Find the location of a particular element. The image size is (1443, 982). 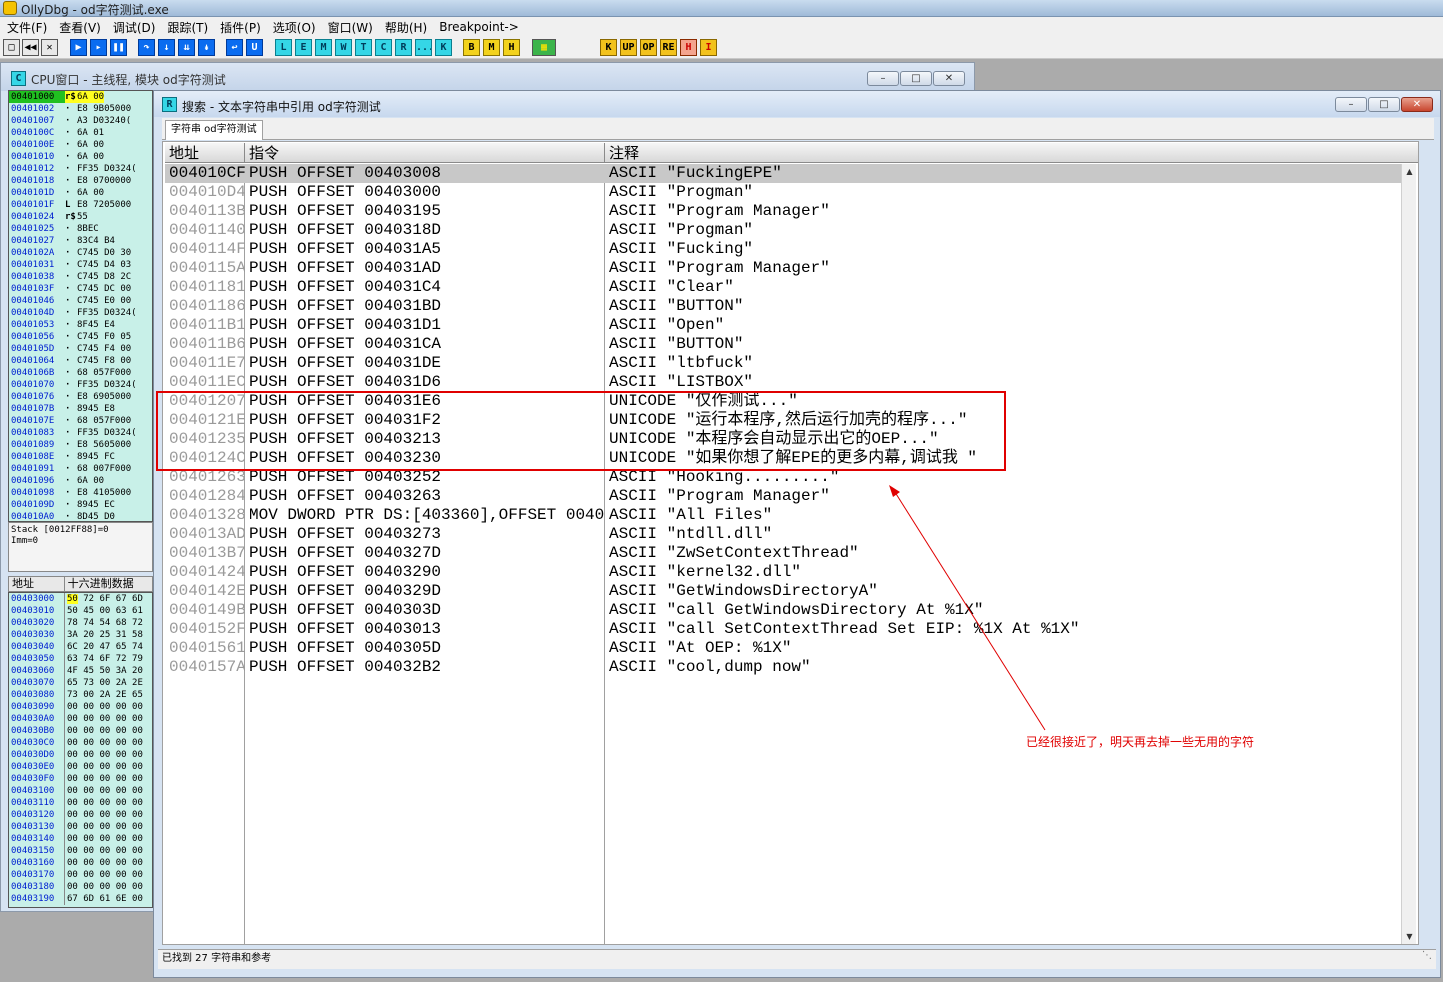

toolbar-memory-button: M is located at coordinates (323, 47).